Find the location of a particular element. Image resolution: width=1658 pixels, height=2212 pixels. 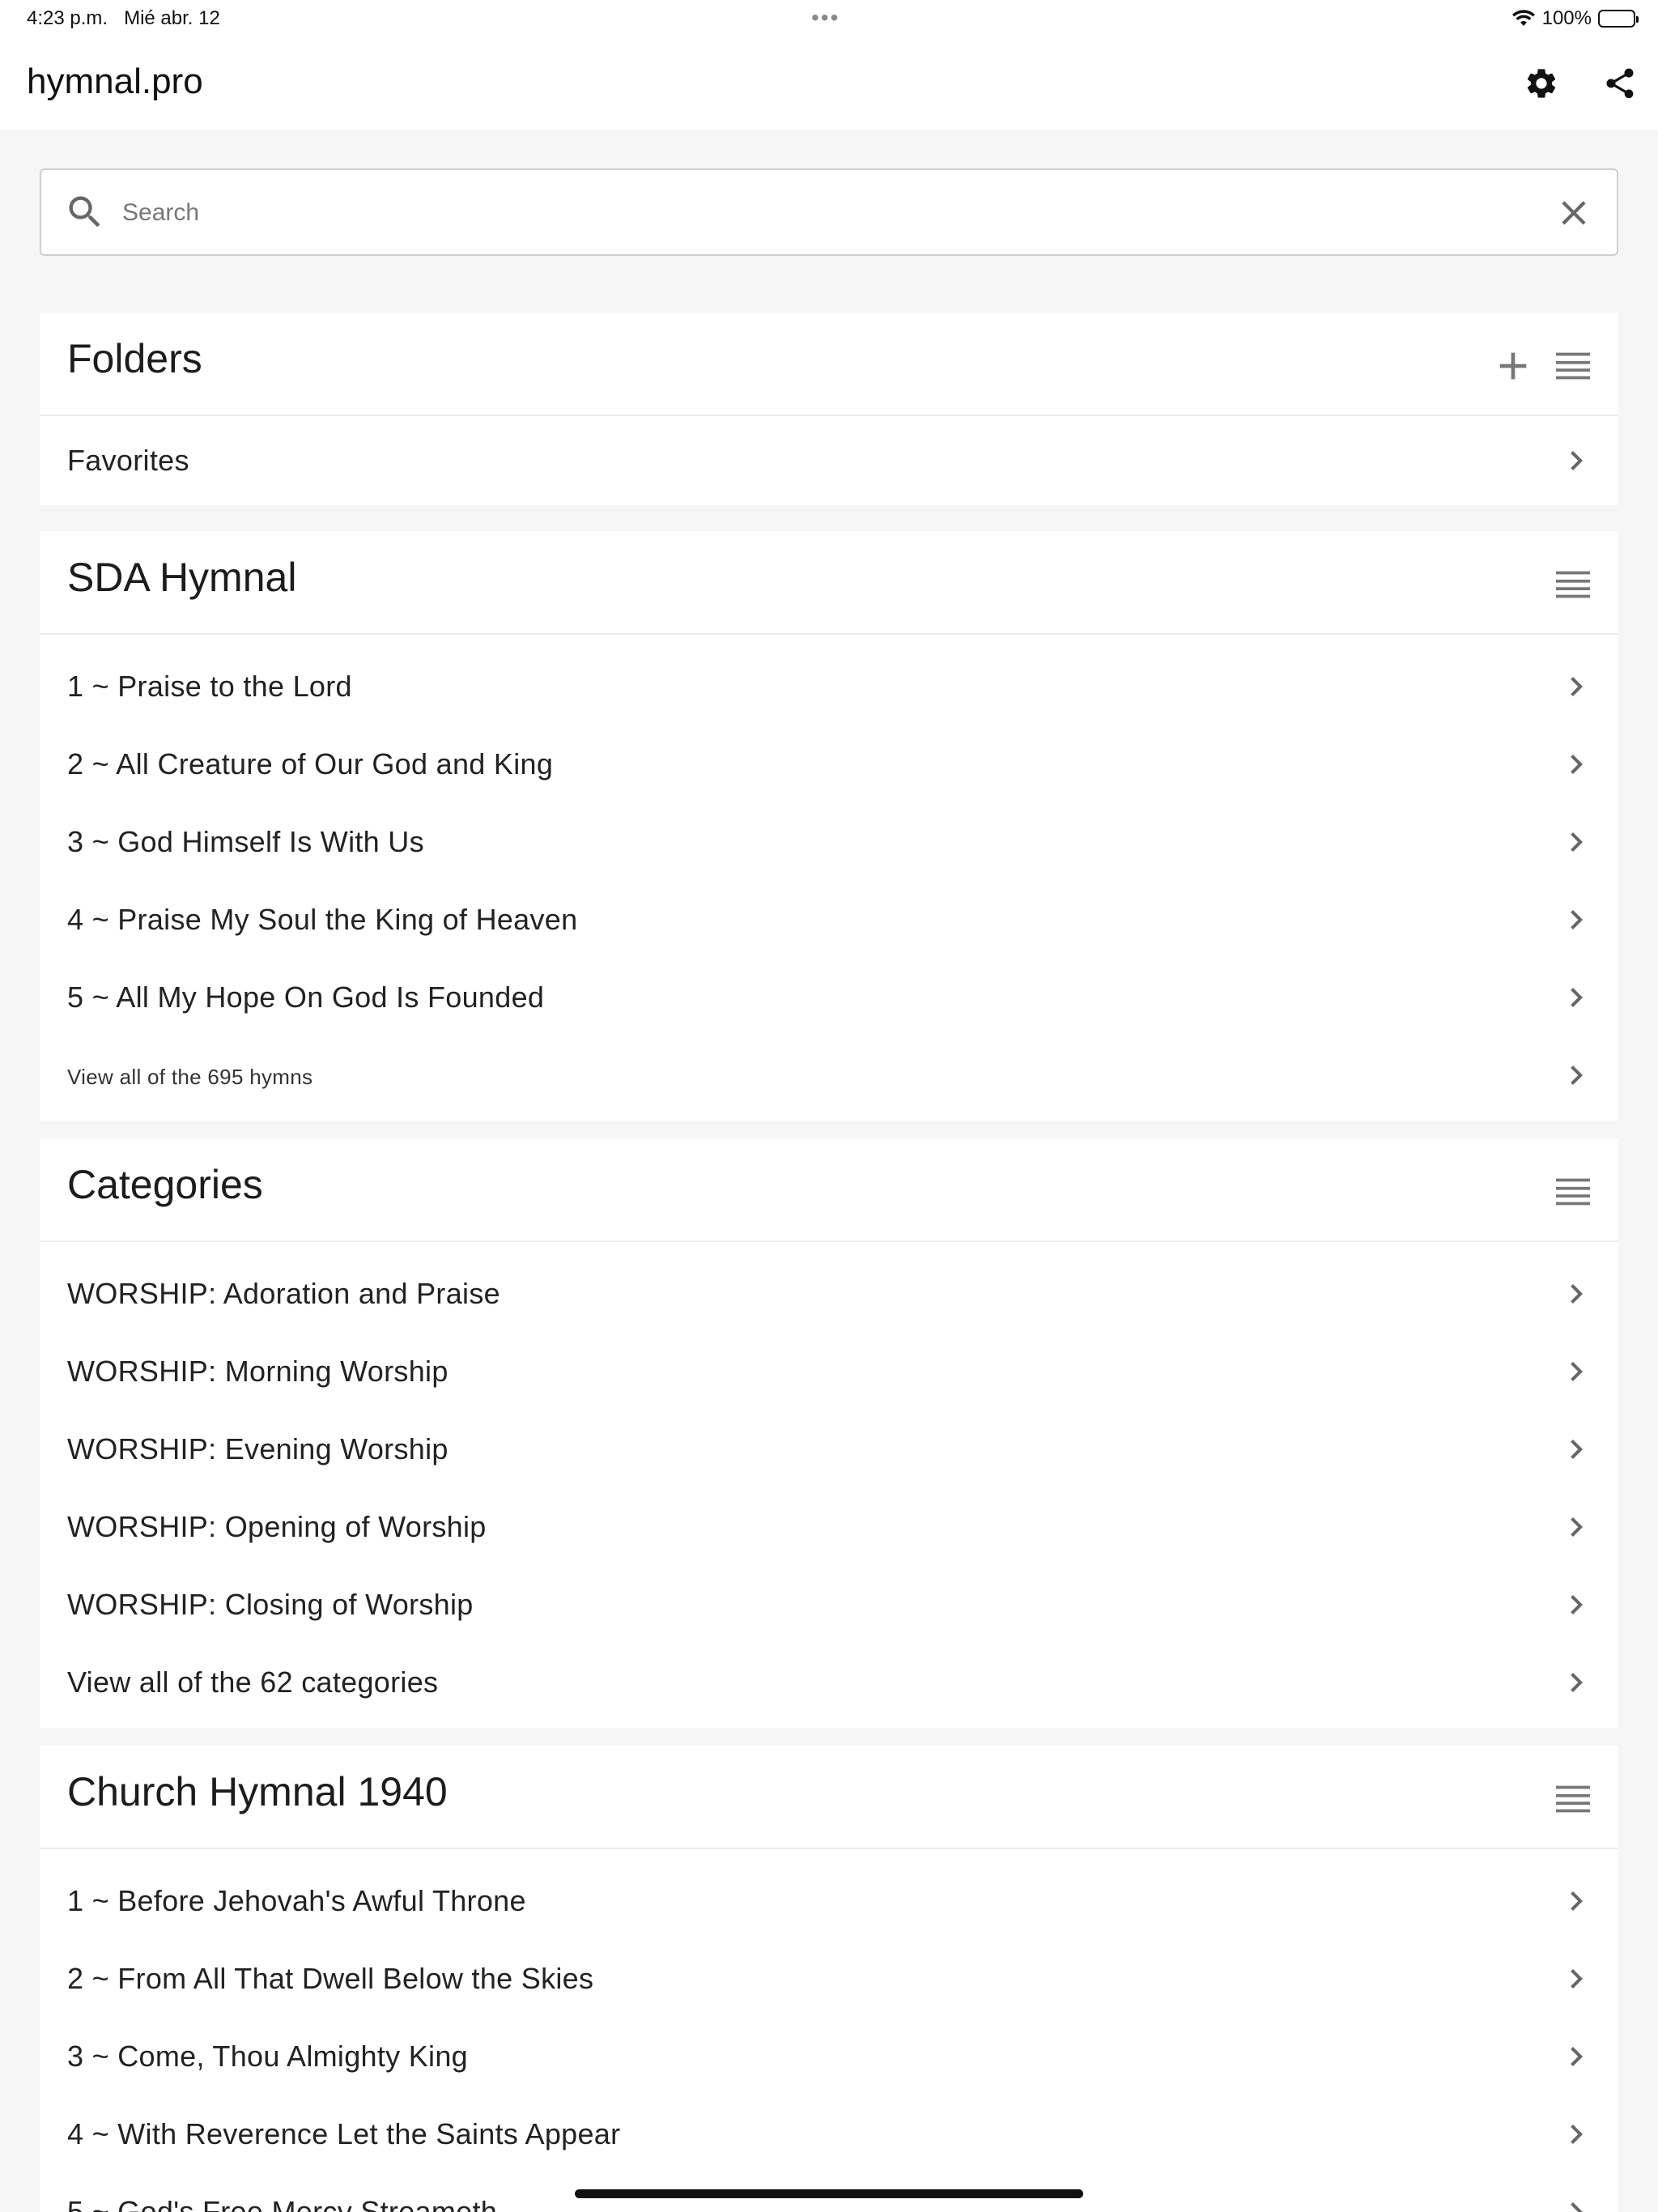

hymn-row: 1 ~ Praise to the Lord is located at coordinates (829, 686).